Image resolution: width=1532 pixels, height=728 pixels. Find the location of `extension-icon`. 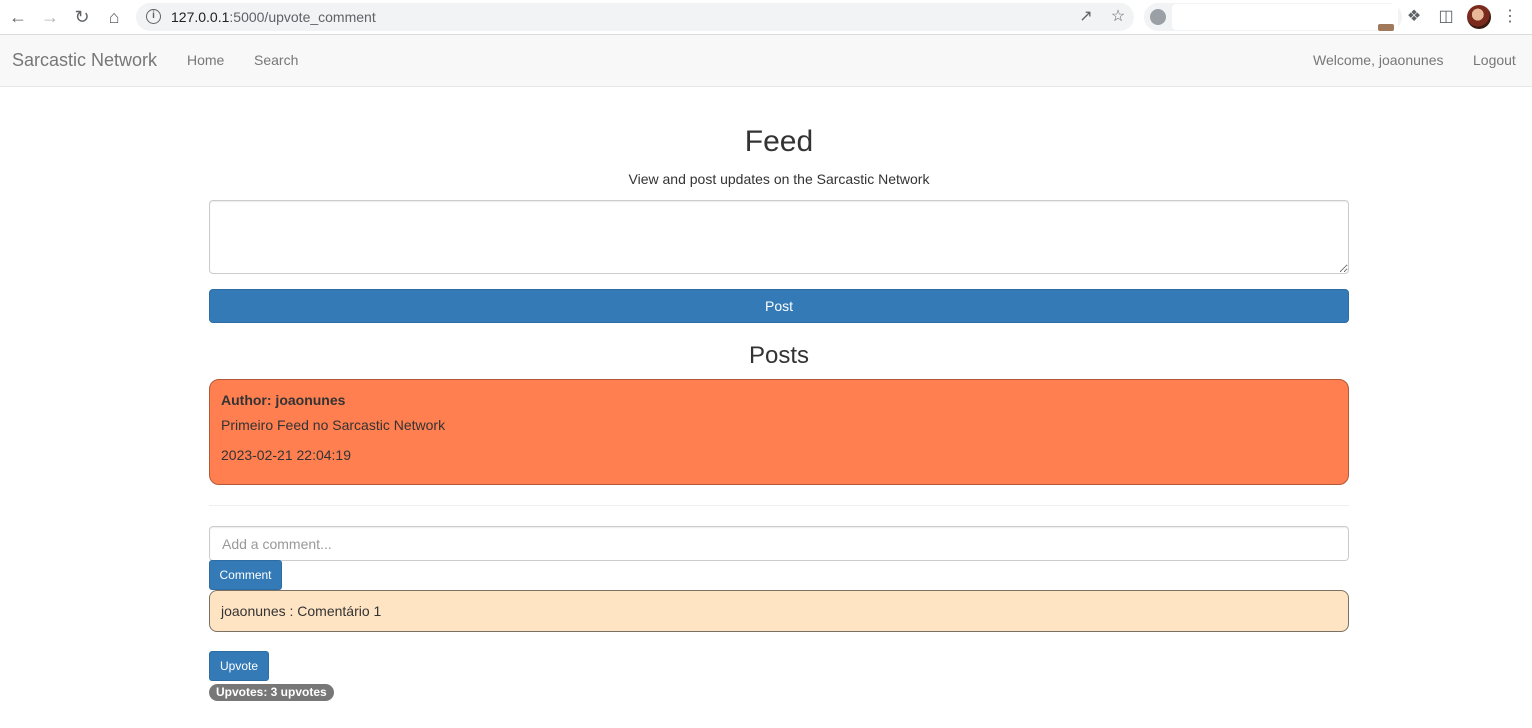

extension-icon is located at coordinates (1158, 17).